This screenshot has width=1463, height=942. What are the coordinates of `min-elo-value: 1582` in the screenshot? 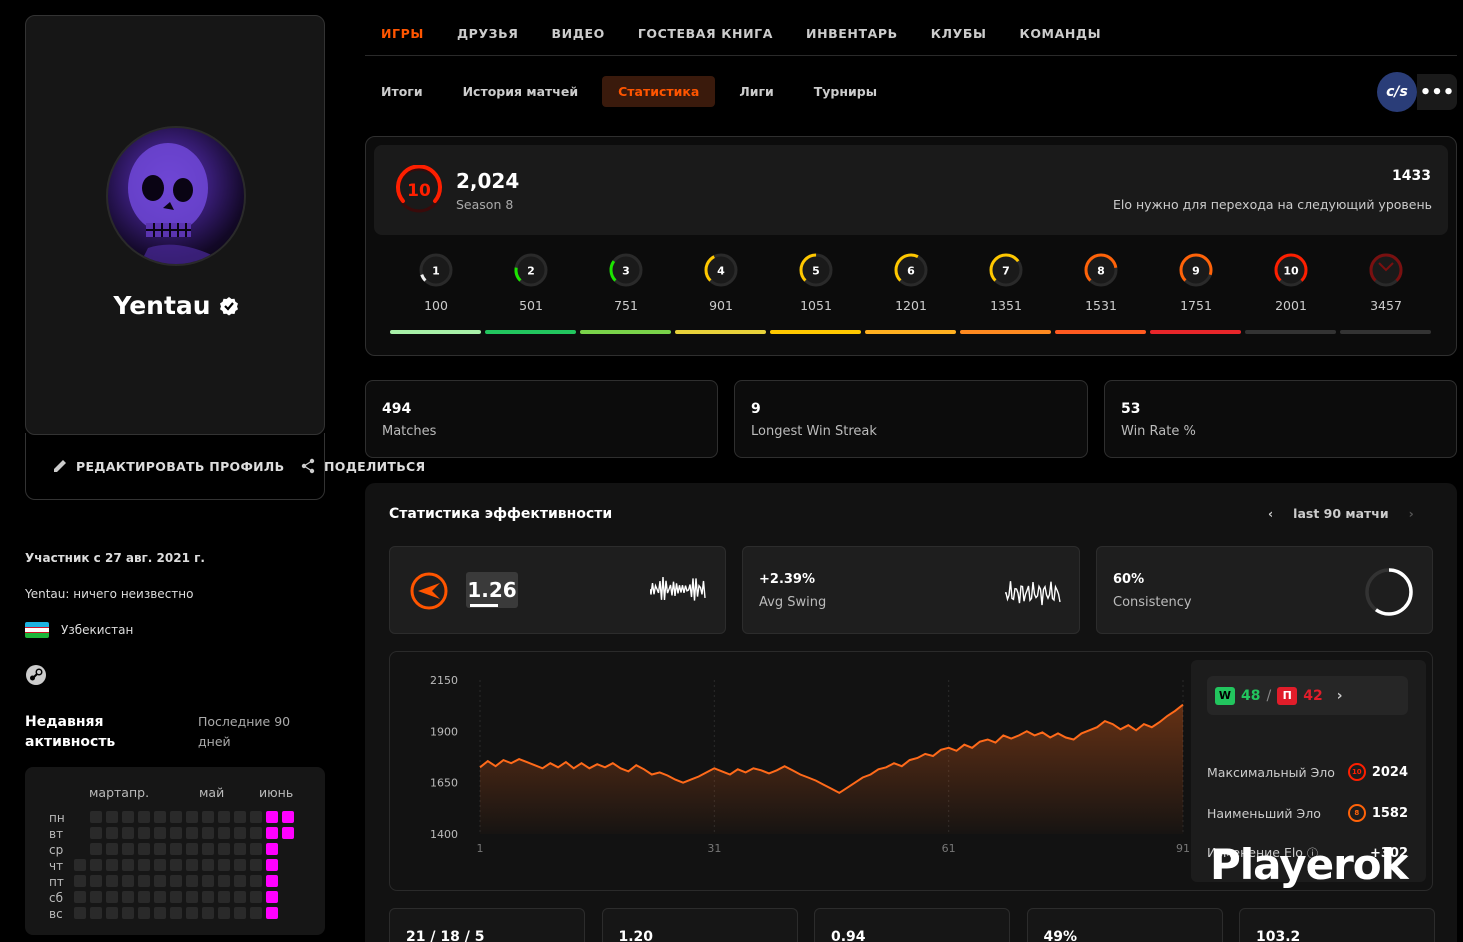 It's located at (1389, 813).